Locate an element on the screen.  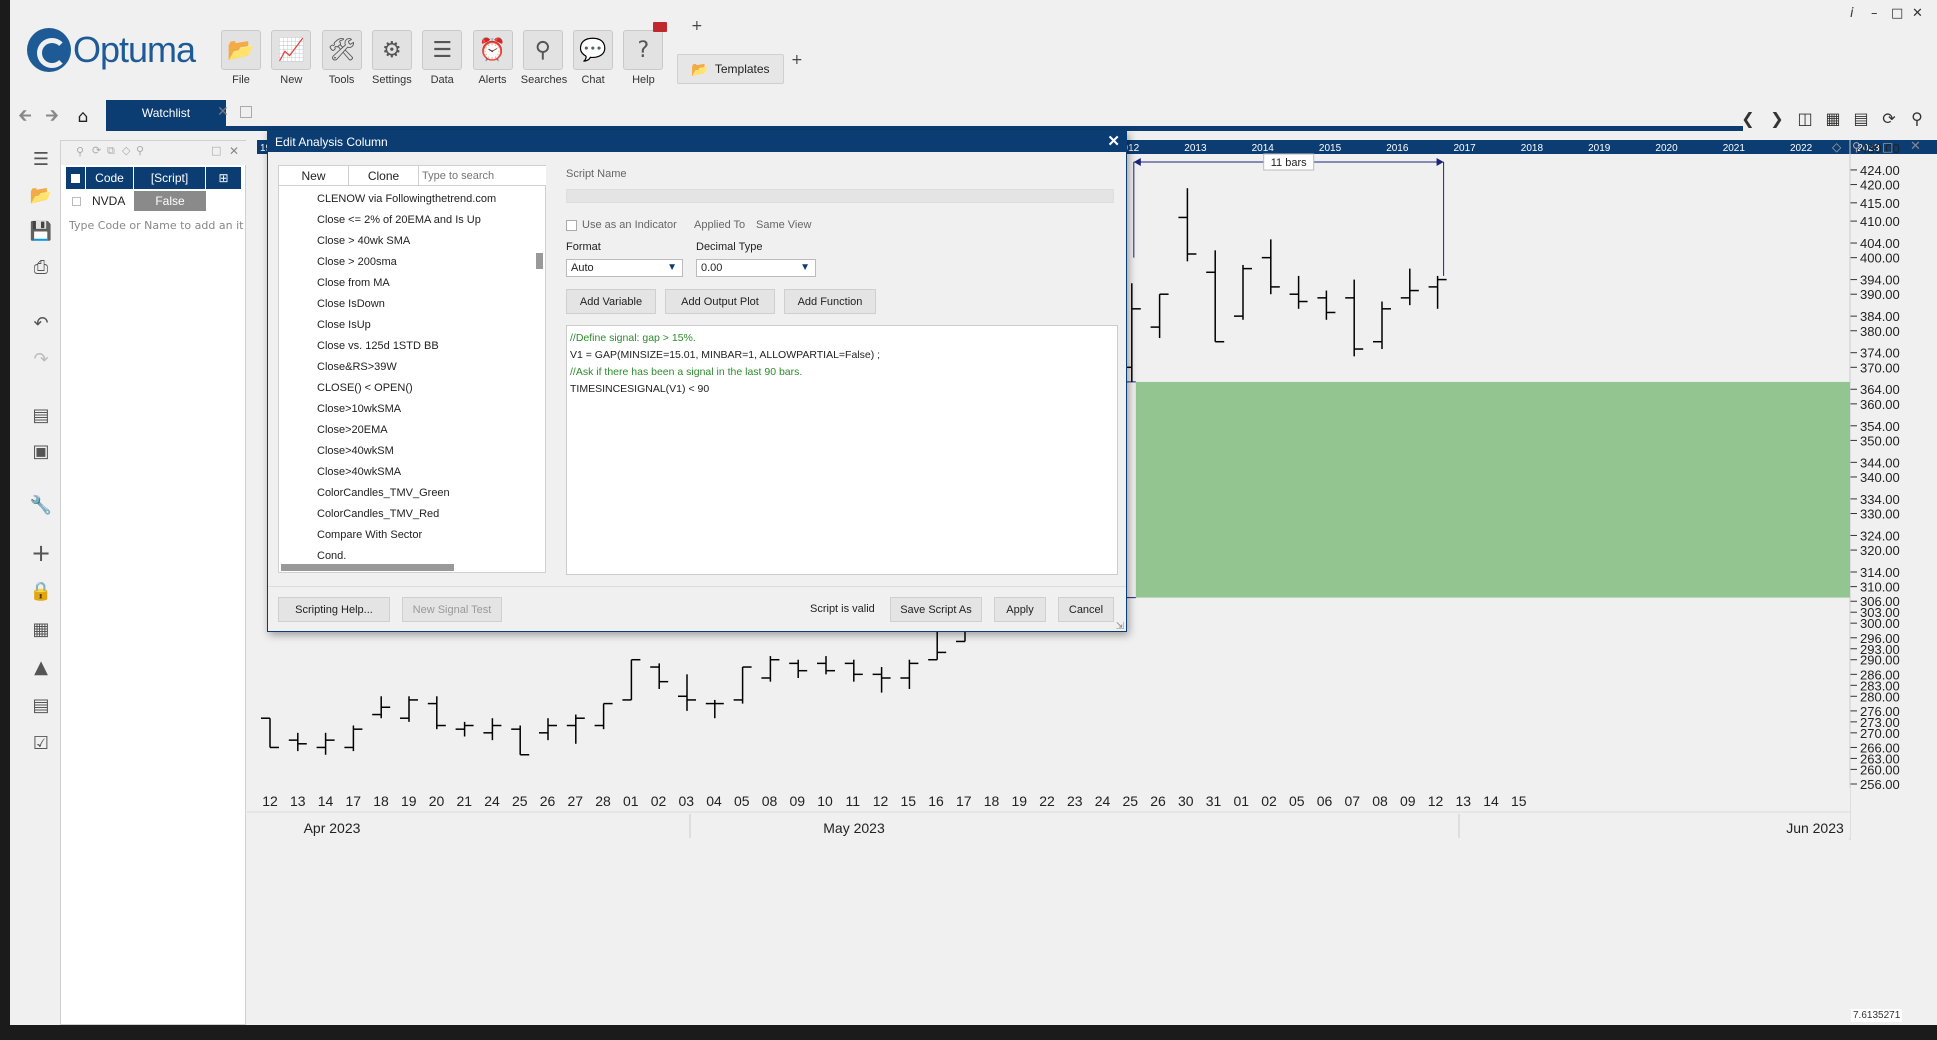
info-icon: i is located at coordinates (1852, 13).